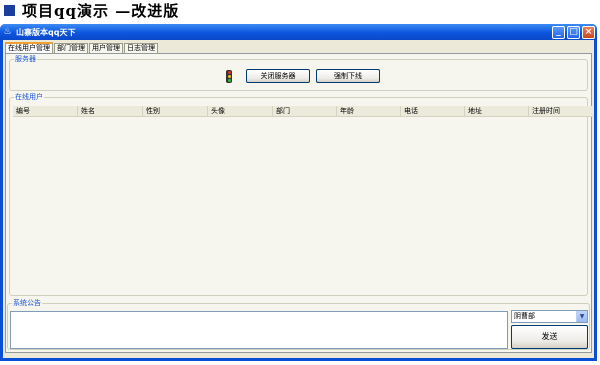 This screenshot has height=365, width=600. What do you see at coordinates (175, 111) in the screenshot?
I see `column-header-gender: 性别` at bounding box center [175, 111].